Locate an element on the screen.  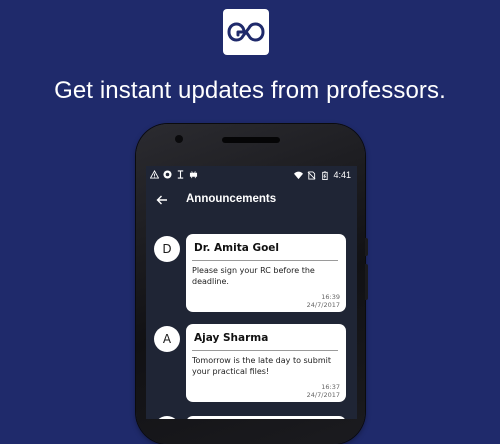
announcement-timestamp: 16:37 24/7/2017 is located at coordinates (323, 391).